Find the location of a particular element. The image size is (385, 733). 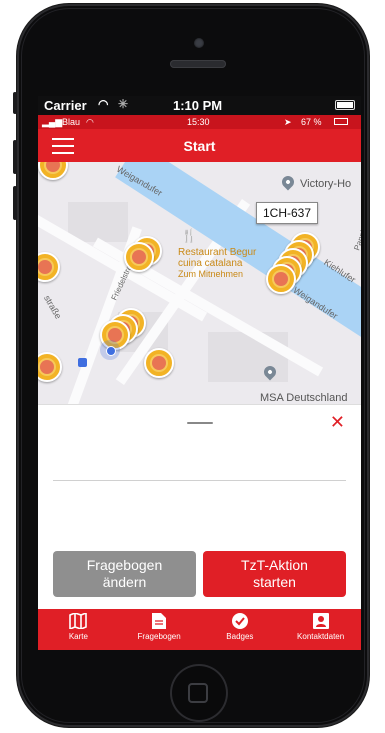

battery-percent: 67 % is located at coordinates (311, 122).